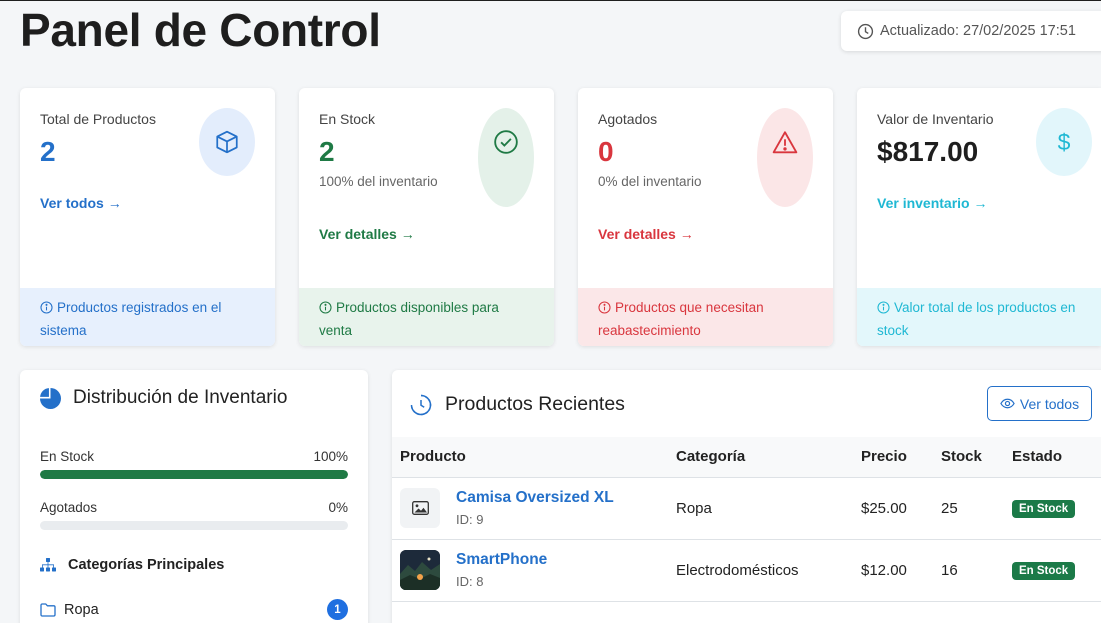 This screenshot has width=1101, height=623. Describe the element at coordinates (470, 519) in the screenshot. I see `product-id: ID: 9` at that location.